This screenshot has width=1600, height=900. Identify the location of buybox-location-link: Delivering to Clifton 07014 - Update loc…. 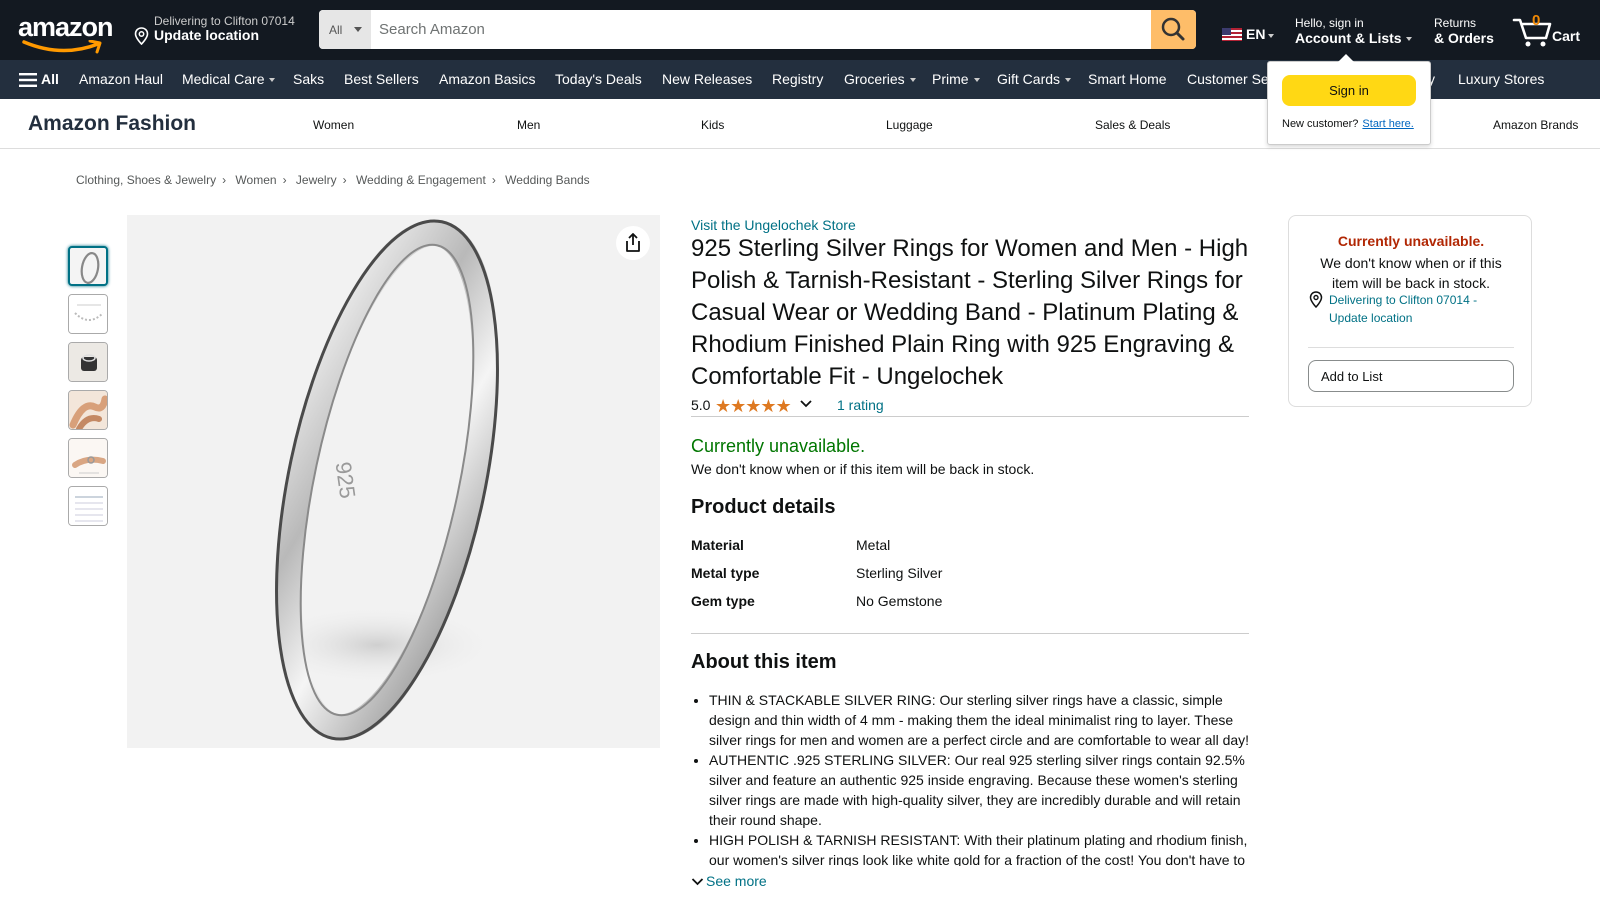
(1424, 309).